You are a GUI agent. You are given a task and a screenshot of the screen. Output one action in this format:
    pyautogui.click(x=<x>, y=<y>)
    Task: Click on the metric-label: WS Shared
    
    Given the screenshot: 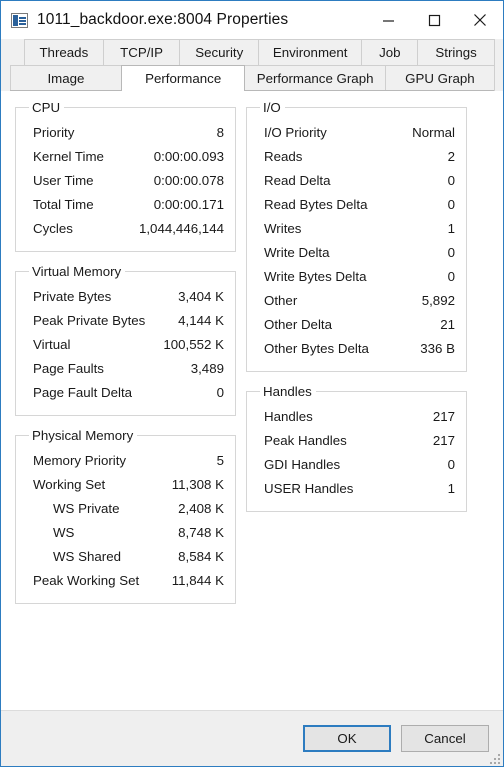 What is the action you would take?
    pyautogui.click(x=87, y=556)
    